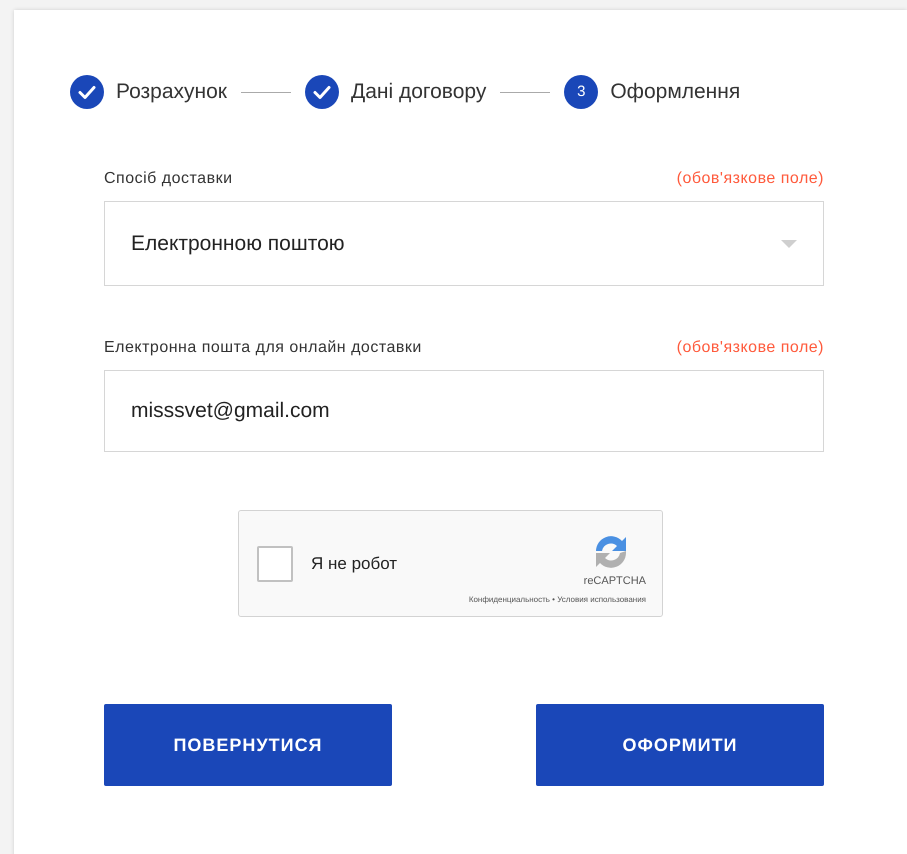 This screenshot has height=854, width=907. Describe the element at coordinates (675, 92) in the screenshot. I see `step-label: Оформлення` at that location.